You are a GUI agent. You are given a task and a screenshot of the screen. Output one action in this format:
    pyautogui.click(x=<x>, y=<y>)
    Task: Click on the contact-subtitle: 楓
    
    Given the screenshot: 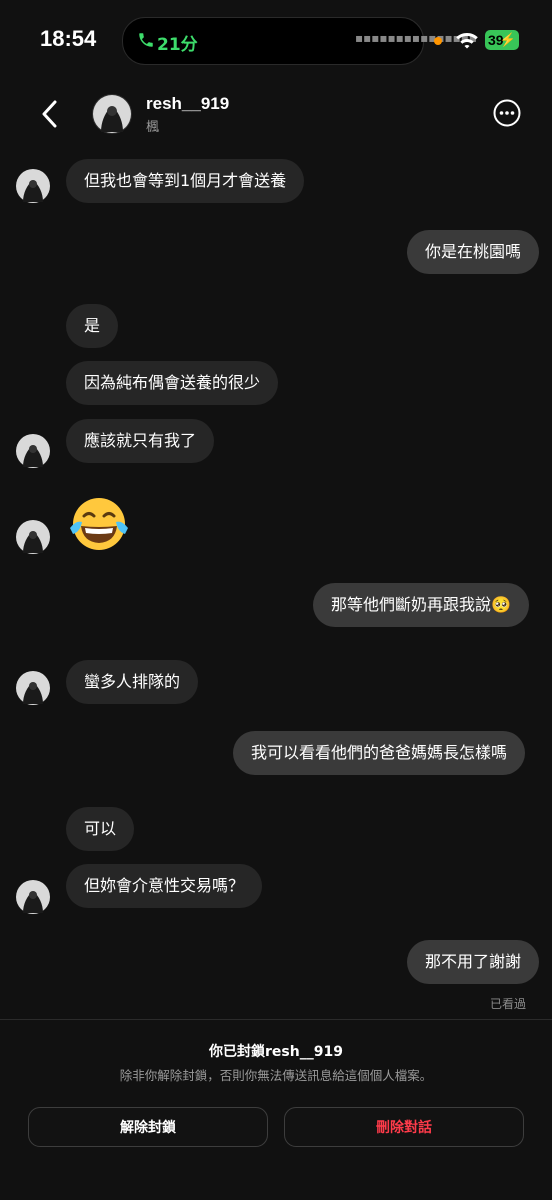 What is the action you would take?
    pyautogui.click(x=153, y=127)
    